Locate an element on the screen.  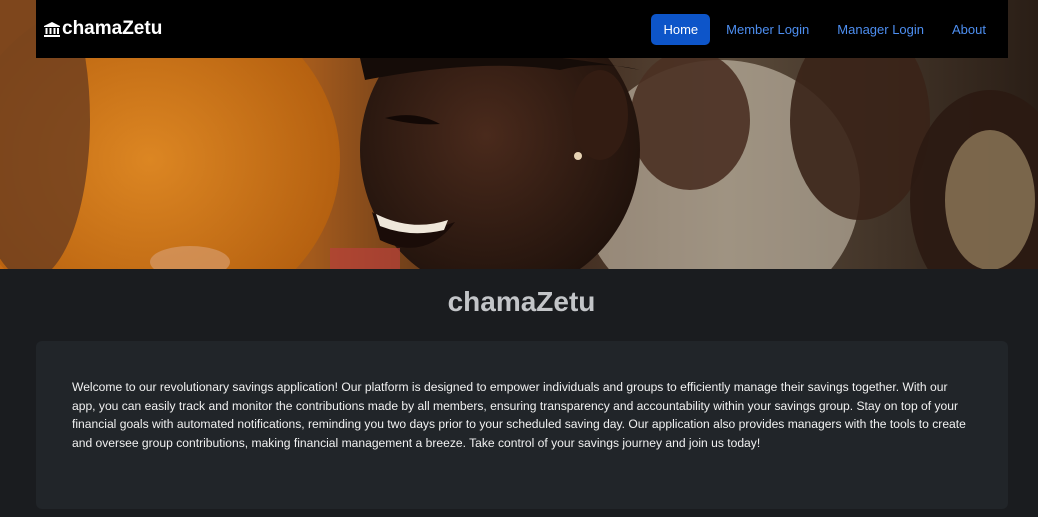
brand-name: chamaZetu is located at coordinates (112, 28).